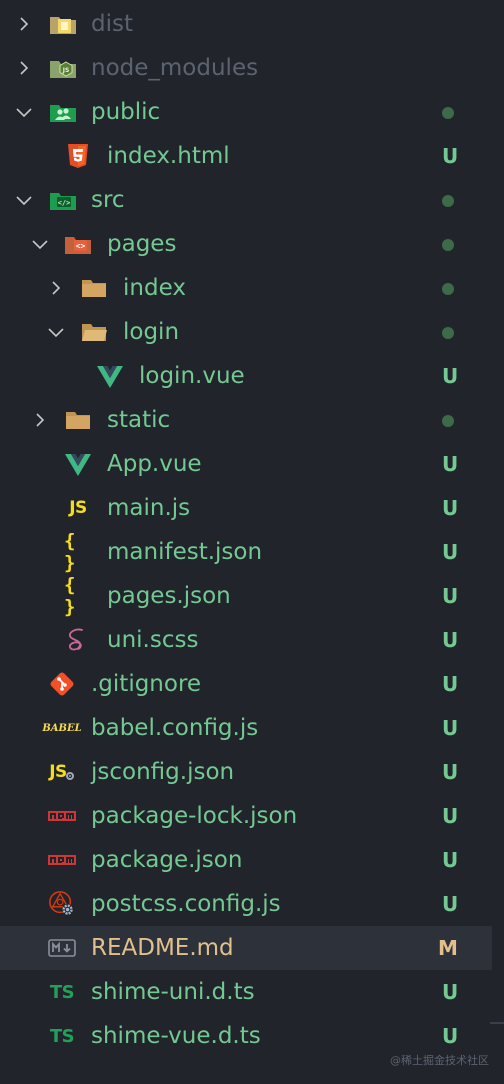 The height and width of the screenshot is (1084, 504). What do you see at coordinates (246, 640) in the screenshot?
I see `tree-item-uni-scss: uni.scss U` at bounding box center [246, 640].